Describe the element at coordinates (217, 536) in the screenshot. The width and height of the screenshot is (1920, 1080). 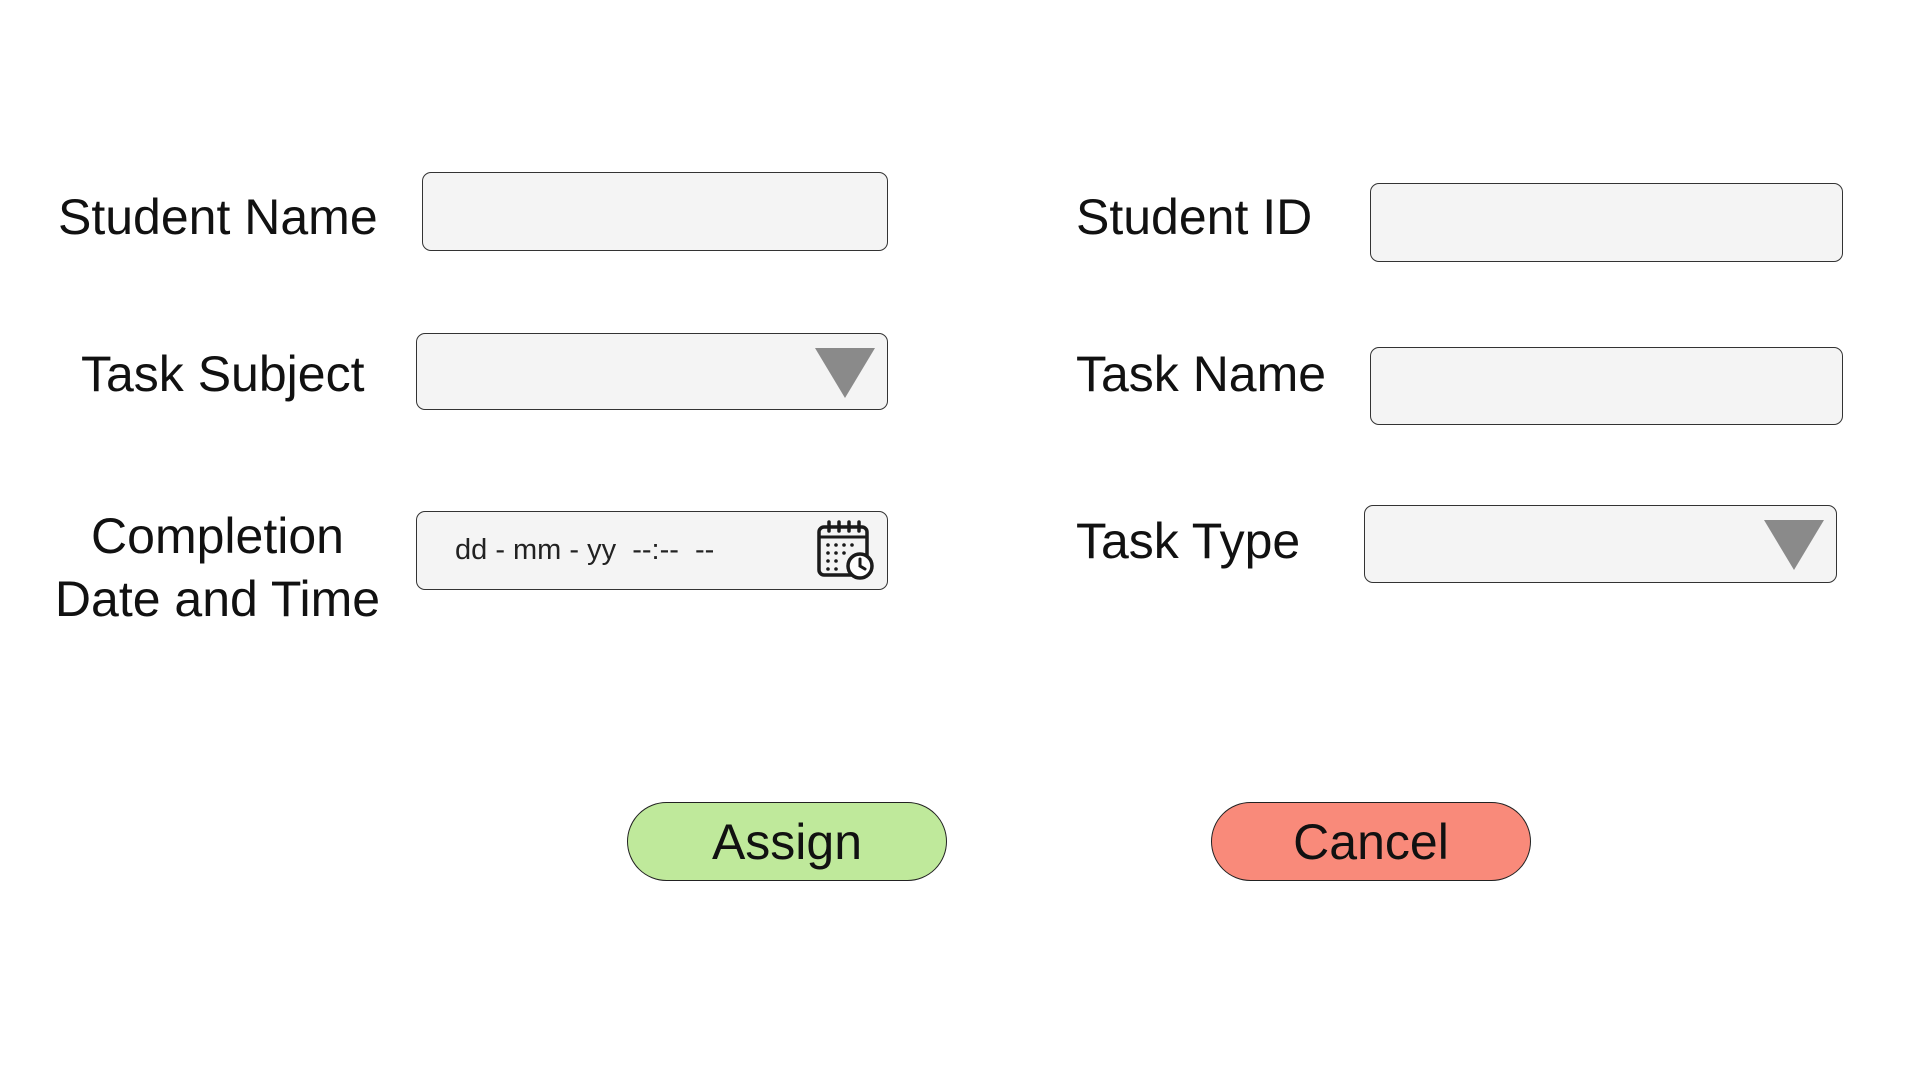
I see `completion-label-line1: Completion` at that location.